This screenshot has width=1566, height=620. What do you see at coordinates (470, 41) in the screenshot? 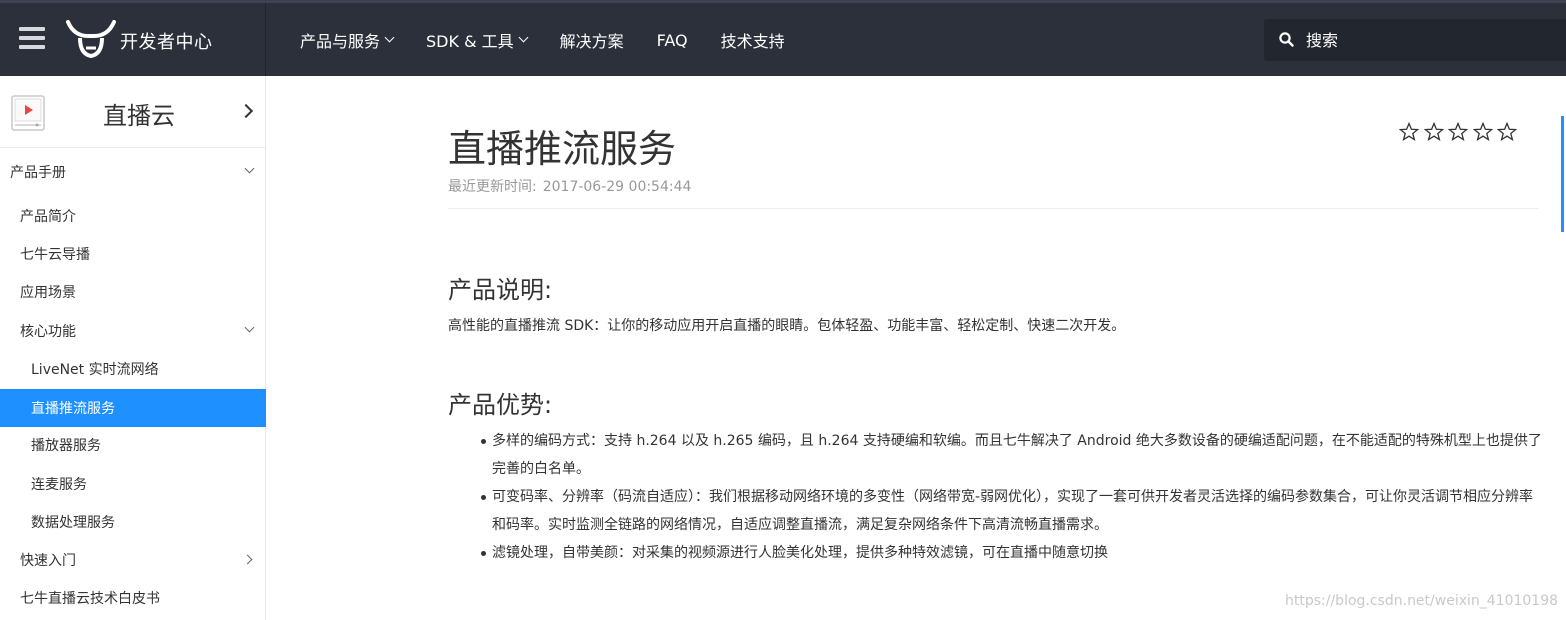
I see `nav-label: SDK & 工具` at bounding box center [470, 41].